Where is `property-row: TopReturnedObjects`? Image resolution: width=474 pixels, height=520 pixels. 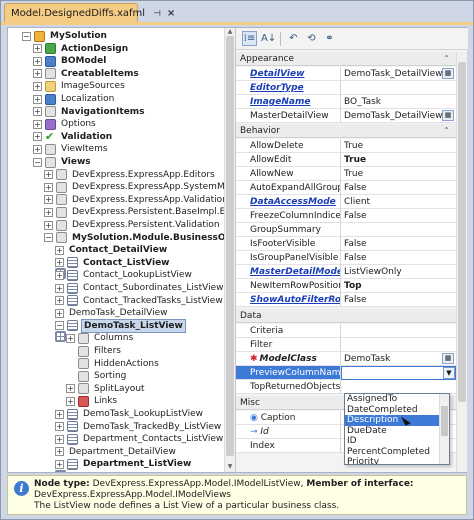
property-row: TopReturnedObjects is located at coordinates (346, 387).